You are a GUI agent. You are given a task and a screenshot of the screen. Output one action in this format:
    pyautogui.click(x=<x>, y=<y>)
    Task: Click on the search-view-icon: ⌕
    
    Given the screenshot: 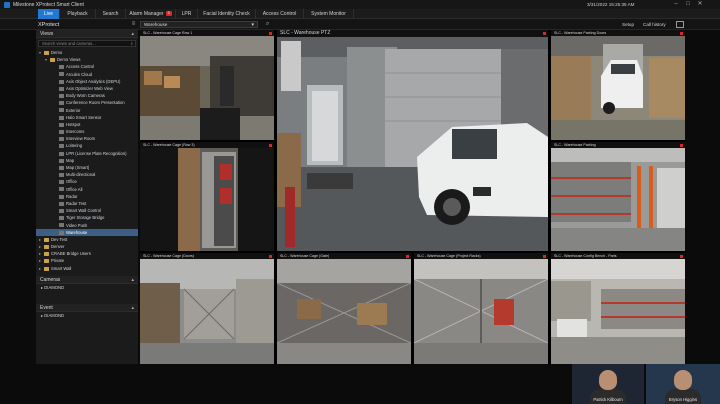 What is the action you would take?
    pyautogui.click(x=267, y=24)
    